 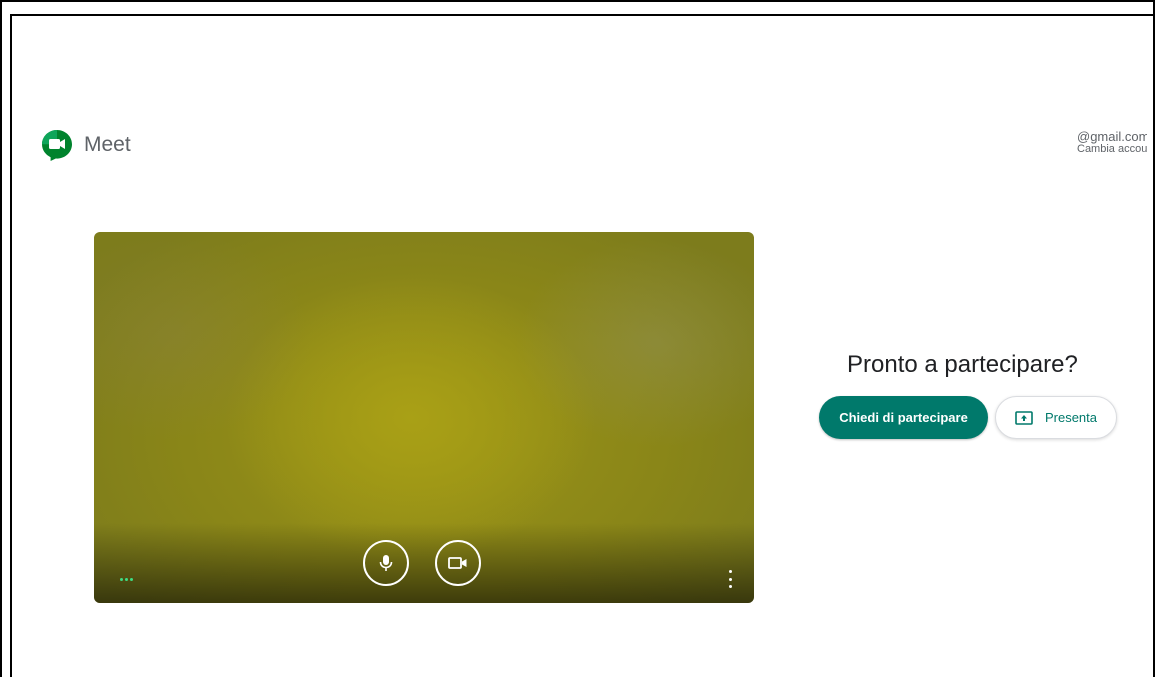 What do you see at coordinates (126, 579) in the screenshot?
I see `audio-level-indicator` at bounding box center [126, 579].